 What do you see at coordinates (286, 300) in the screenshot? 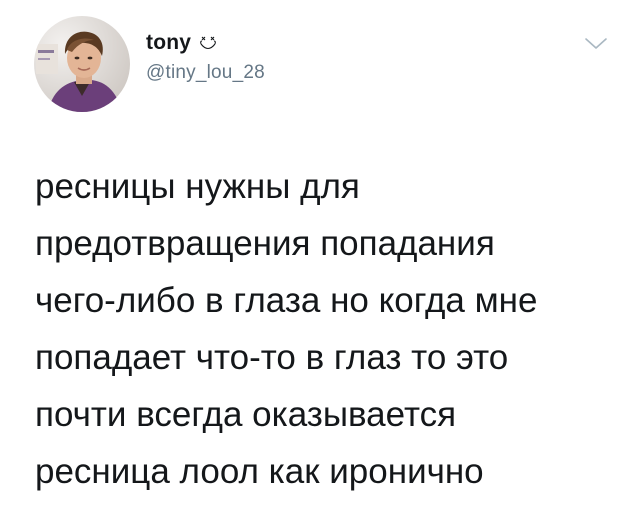
I see `tweet-text-line: чего-либо в глаза но когда мне` at bounding box center [286, 300].